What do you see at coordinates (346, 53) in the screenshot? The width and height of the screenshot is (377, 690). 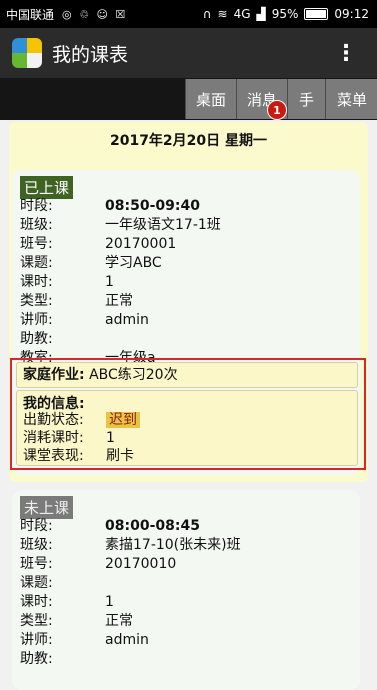 I see `overflow-menu-icon: ⋮` at bounding box center [346, 53].